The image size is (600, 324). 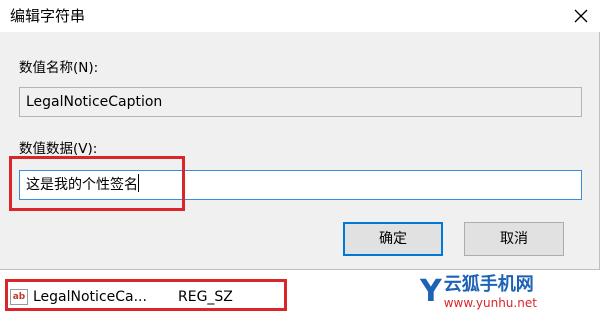 What do you see at coordinates (300, 16) in the screenshot?
I see `title-bar: 编辑字符串` at bounding box center [300, 16].